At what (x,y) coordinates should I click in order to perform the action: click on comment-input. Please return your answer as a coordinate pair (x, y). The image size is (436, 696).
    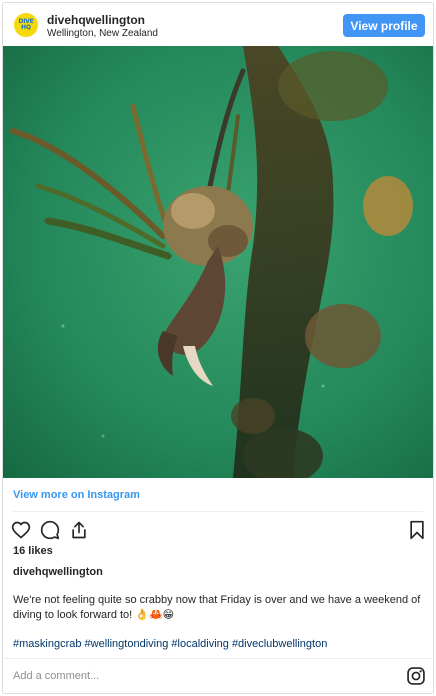
    Looking at the image, I should click on (198, 676).